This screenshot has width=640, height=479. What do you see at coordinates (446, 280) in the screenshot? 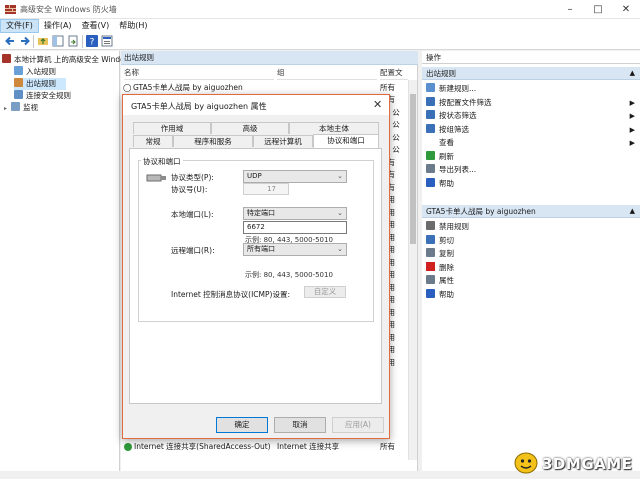
I see `action-label: 属性` at bounding box center [446, 280].